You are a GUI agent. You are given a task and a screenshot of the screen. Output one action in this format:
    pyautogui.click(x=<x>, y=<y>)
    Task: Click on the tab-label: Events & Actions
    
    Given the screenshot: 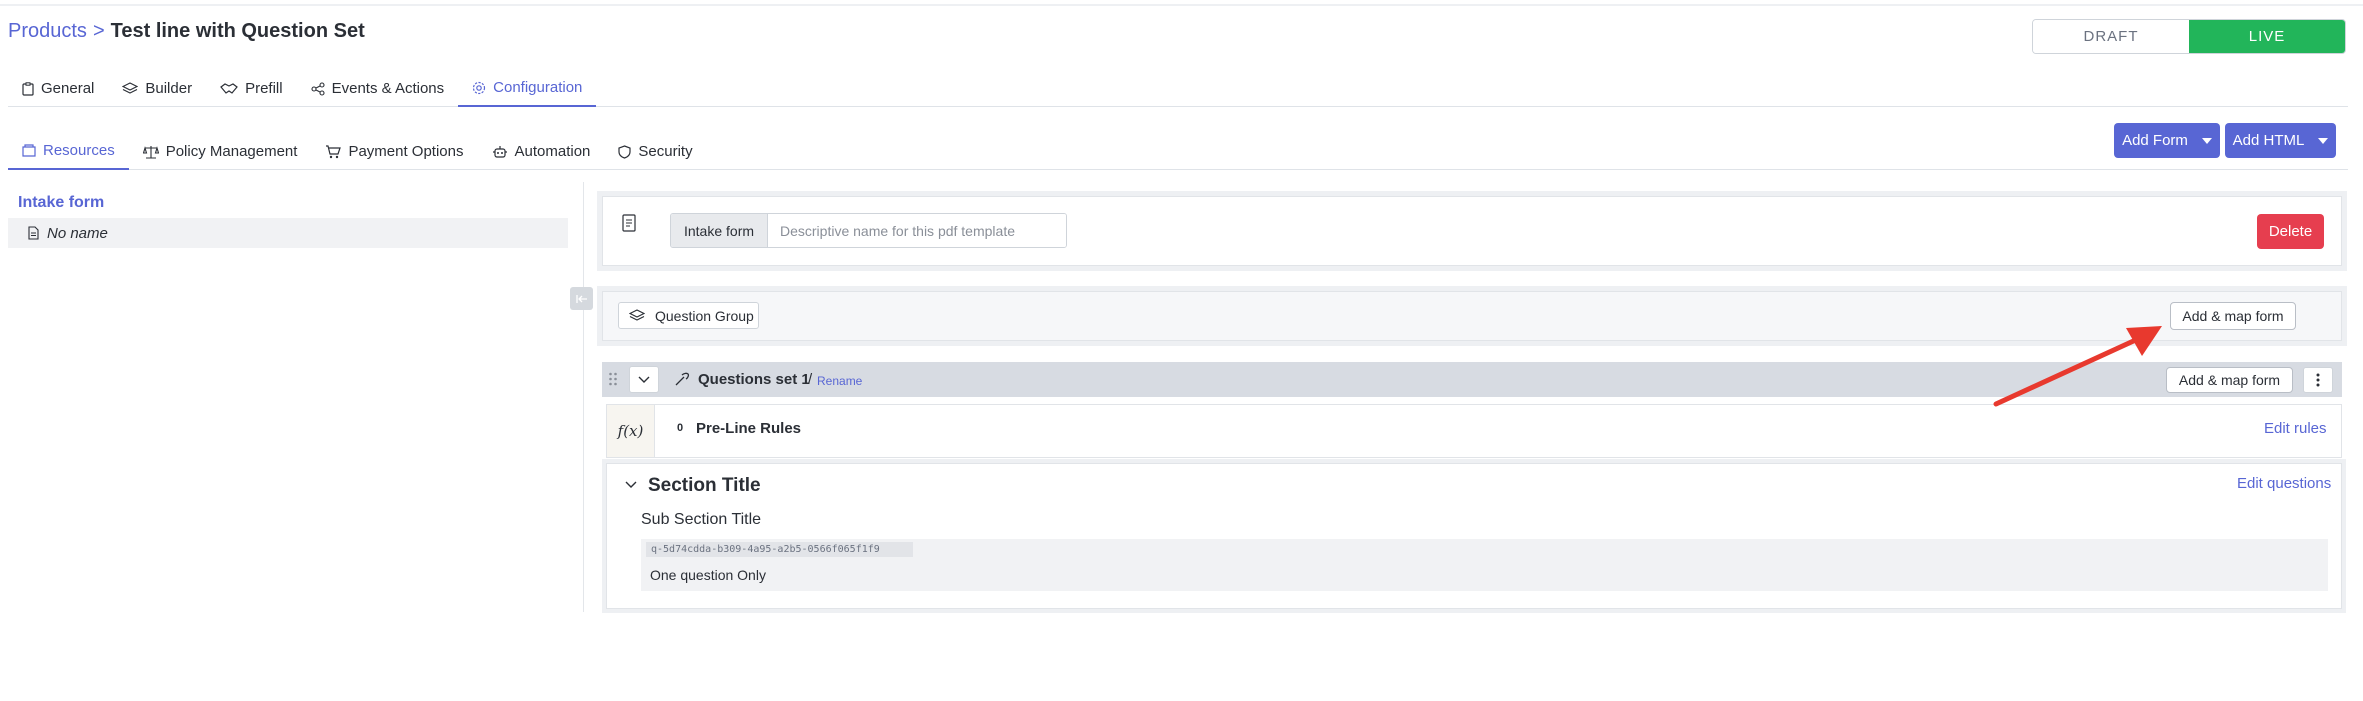 What is the action you would take?
    pyautogui.click(x=388, y=88)
    